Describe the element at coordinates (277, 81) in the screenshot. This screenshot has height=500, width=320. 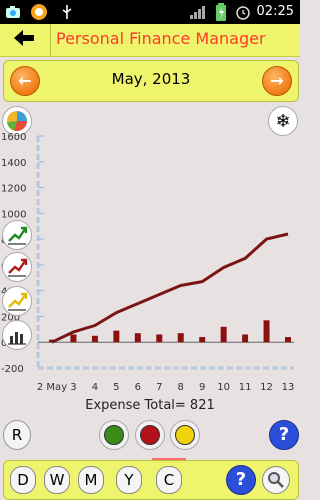
I see `next-month-button: →` at that location.